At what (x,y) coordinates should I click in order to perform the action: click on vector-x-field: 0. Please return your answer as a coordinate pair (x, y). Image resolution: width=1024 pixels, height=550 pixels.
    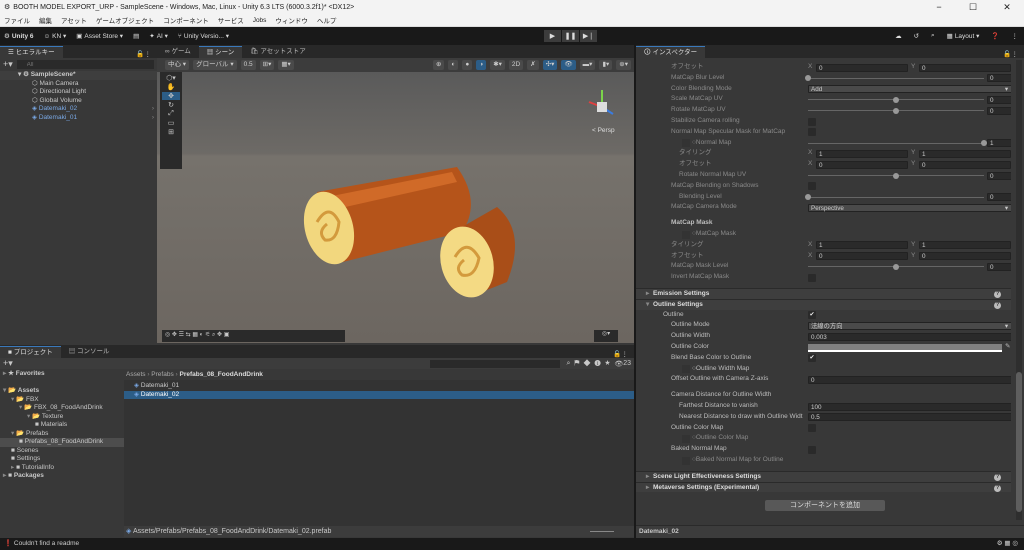
    Looking at the image, I should click on (862, 256).